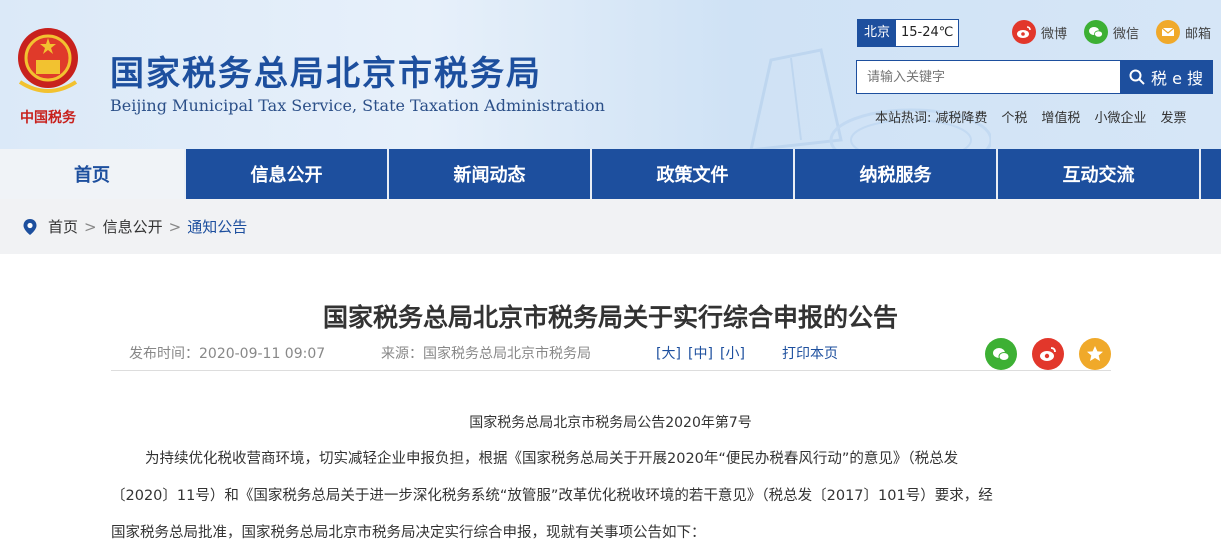  What do you see at coordinates (610, 317) in the screenshot?
I see `article-title: 国家税务总局北京市税务局关于实行综合申报的公告` at bounding box center [610, 317].